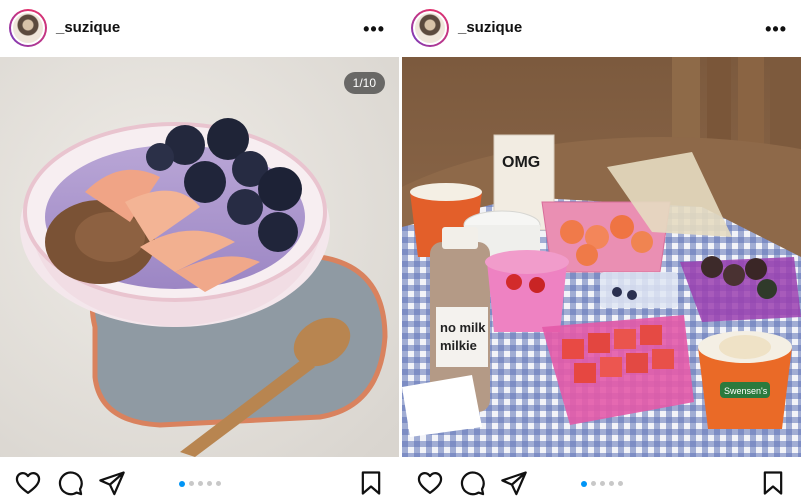  Describe the element at coordinates (521, 162) in the screenshot. I see `carton-label: OMG` at that location.